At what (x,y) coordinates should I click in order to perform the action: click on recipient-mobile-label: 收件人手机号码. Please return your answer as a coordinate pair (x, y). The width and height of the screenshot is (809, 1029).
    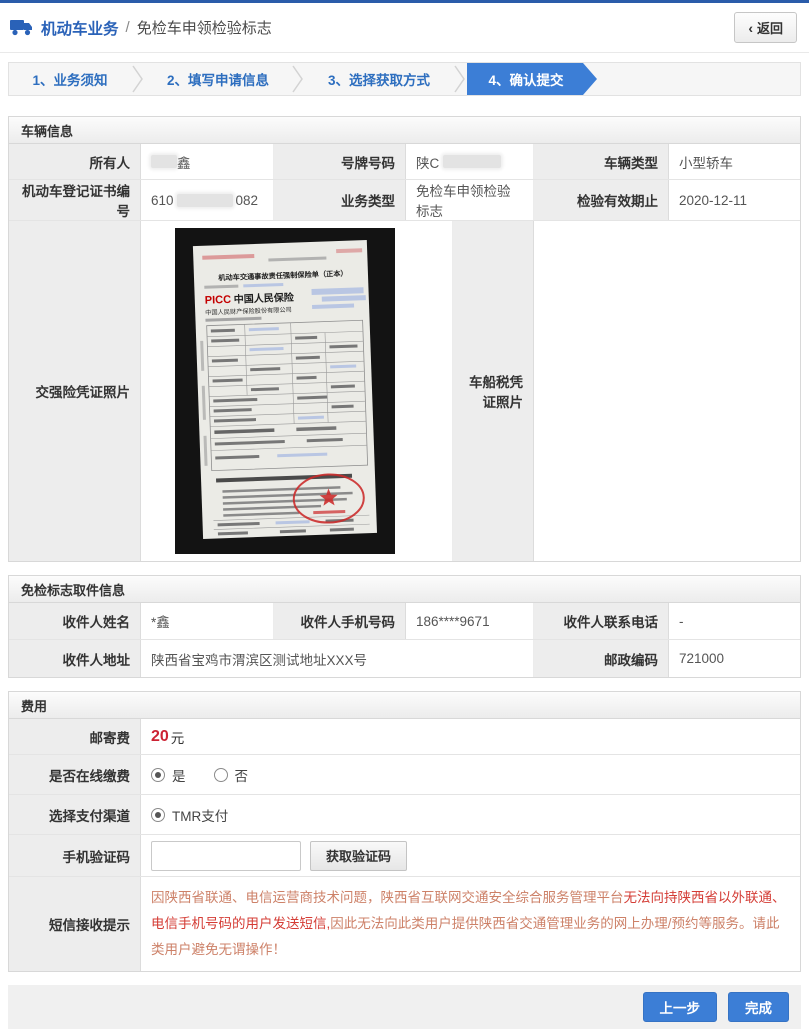
    Looking at the image, I should click on (340, 621).